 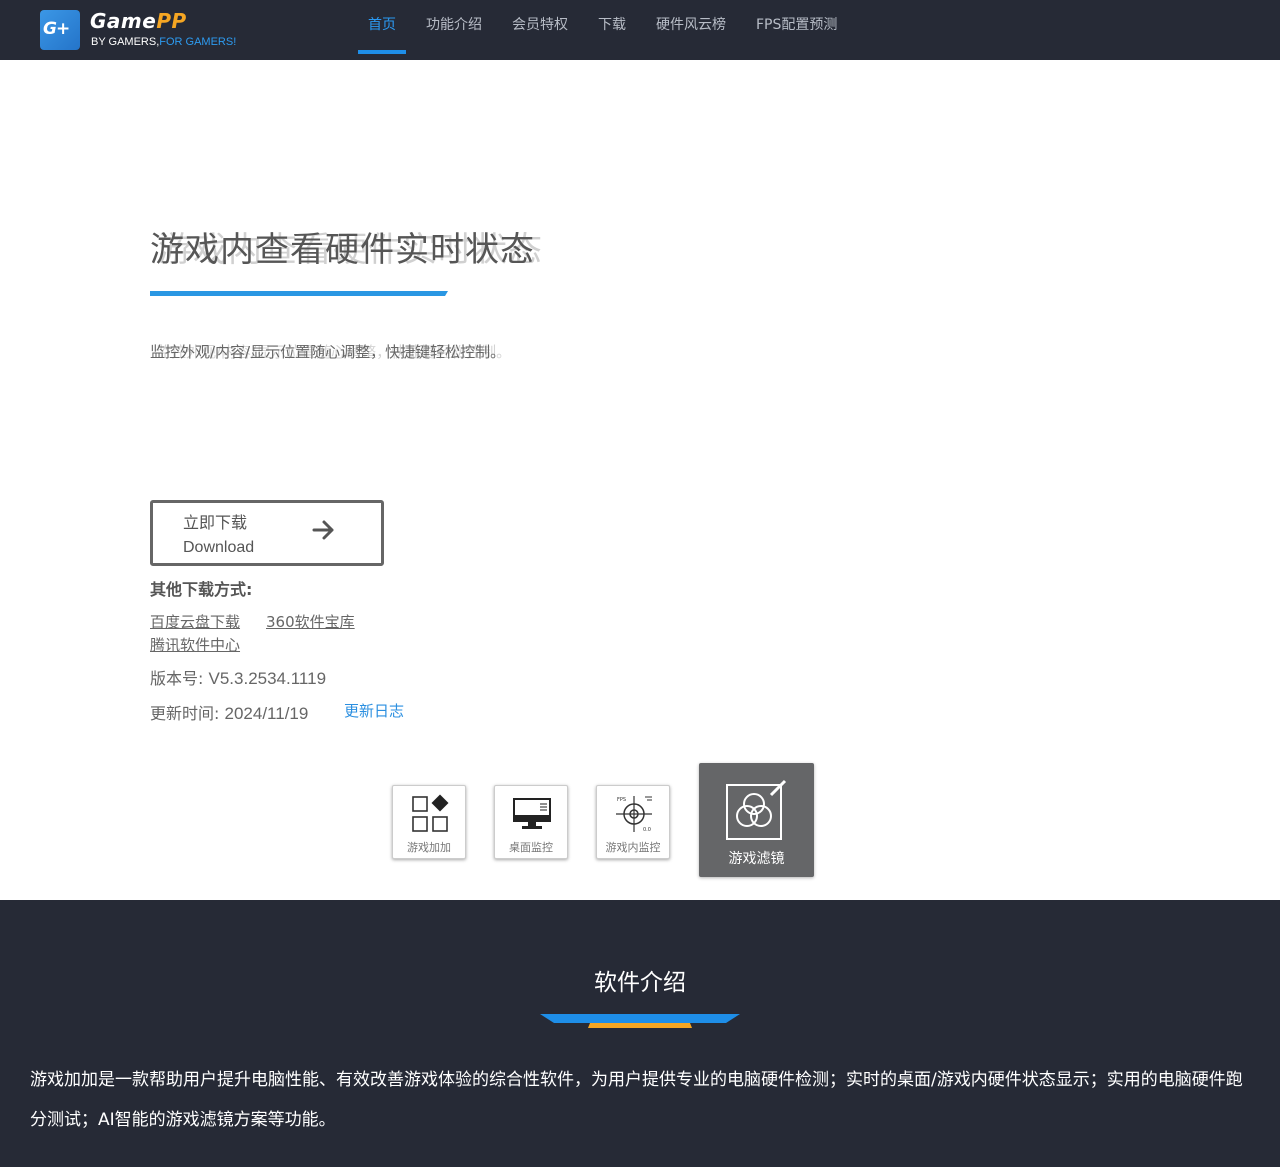 What do you see at coordinates (756, 859) in the screenshot?
I see `feature-tab-label: 游戏滤镜` at bounding box center [756, 859].